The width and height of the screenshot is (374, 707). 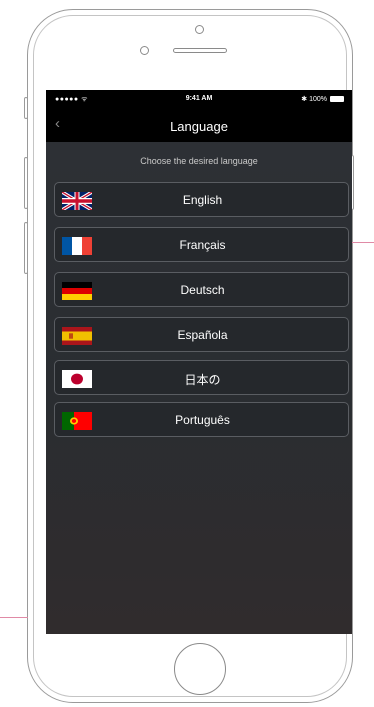 I want to click on language-label: English, so click(x=202, y=200).